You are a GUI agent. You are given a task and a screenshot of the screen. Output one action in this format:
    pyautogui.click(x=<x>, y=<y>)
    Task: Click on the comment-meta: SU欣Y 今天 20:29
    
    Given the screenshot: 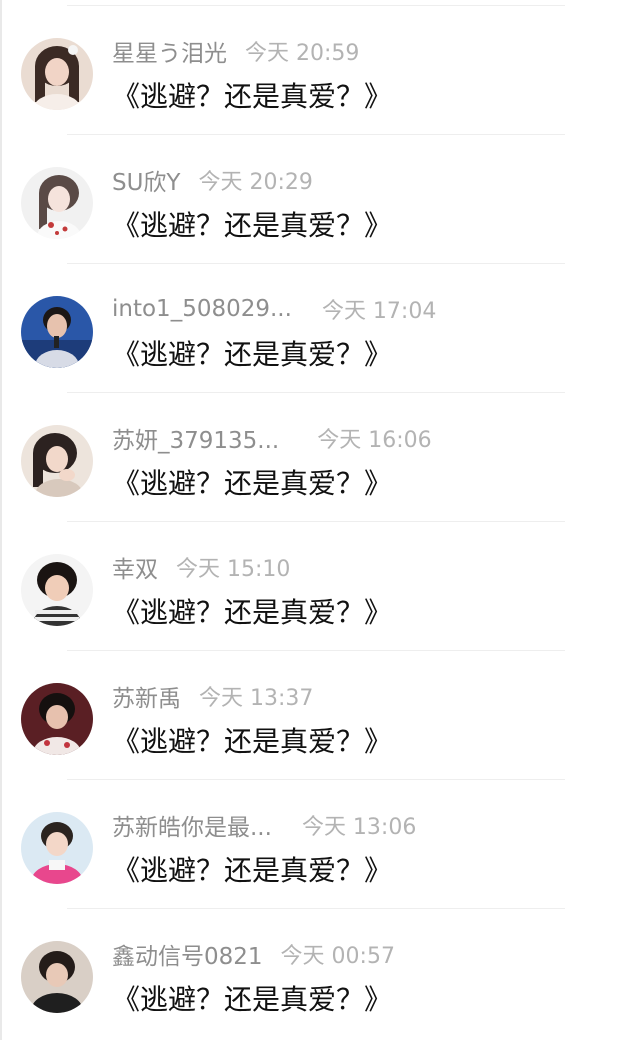 What is the action you would take?
    pyautogui.click(x=212, y=180)
    